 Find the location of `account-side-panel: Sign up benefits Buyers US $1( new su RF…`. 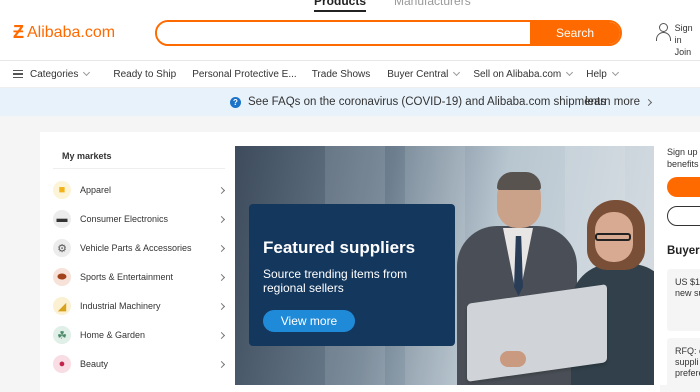

account-side-panel: Sign up benefits Buyers US $1( new su RF… is located at coordinates (677, 258).